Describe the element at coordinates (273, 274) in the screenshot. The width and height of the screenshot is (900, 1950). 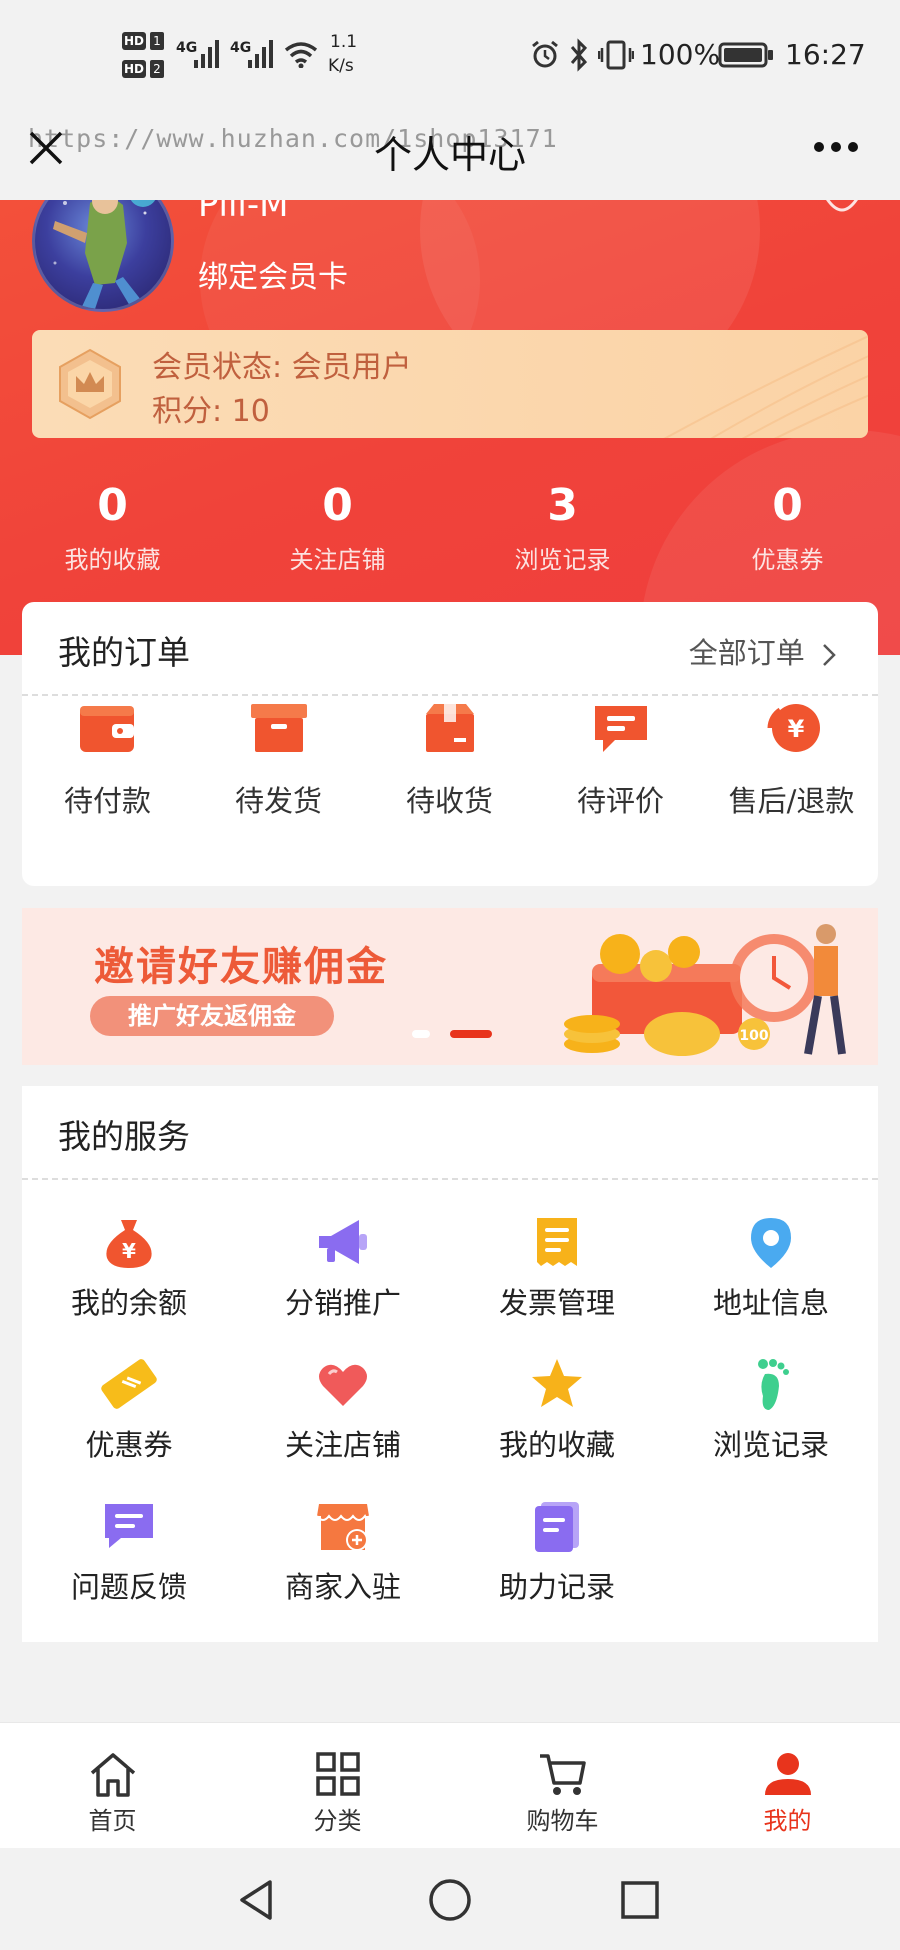
I see `bind-member-card-link: 绑定会员卡` at that location.